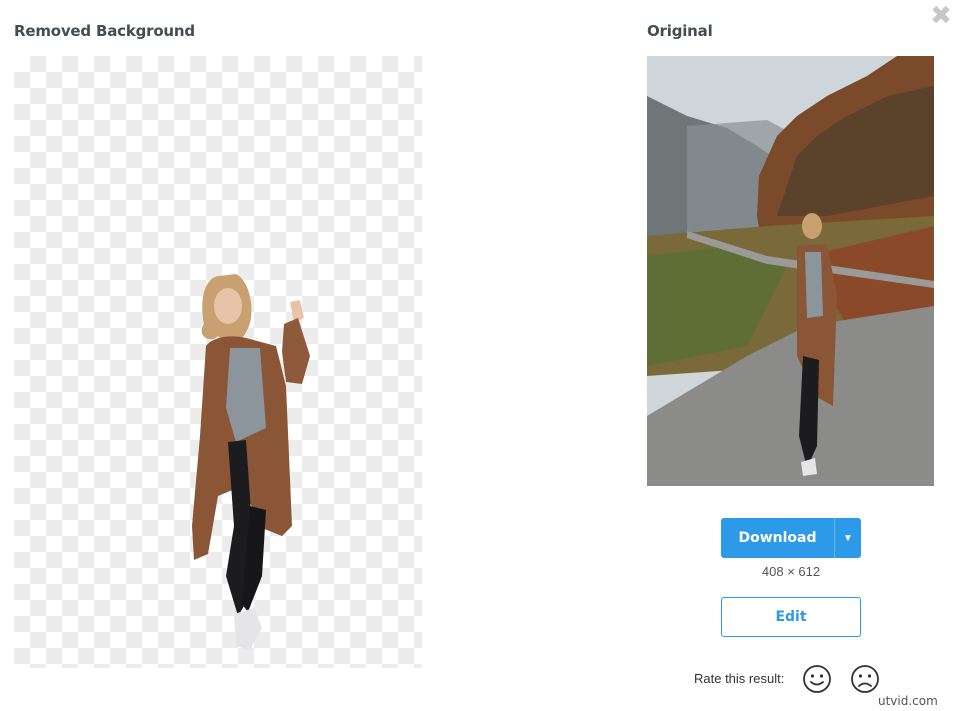  Describe the element at coordinates (791, 617) in the screenshot. I see `edit-button: Edit` at that location.